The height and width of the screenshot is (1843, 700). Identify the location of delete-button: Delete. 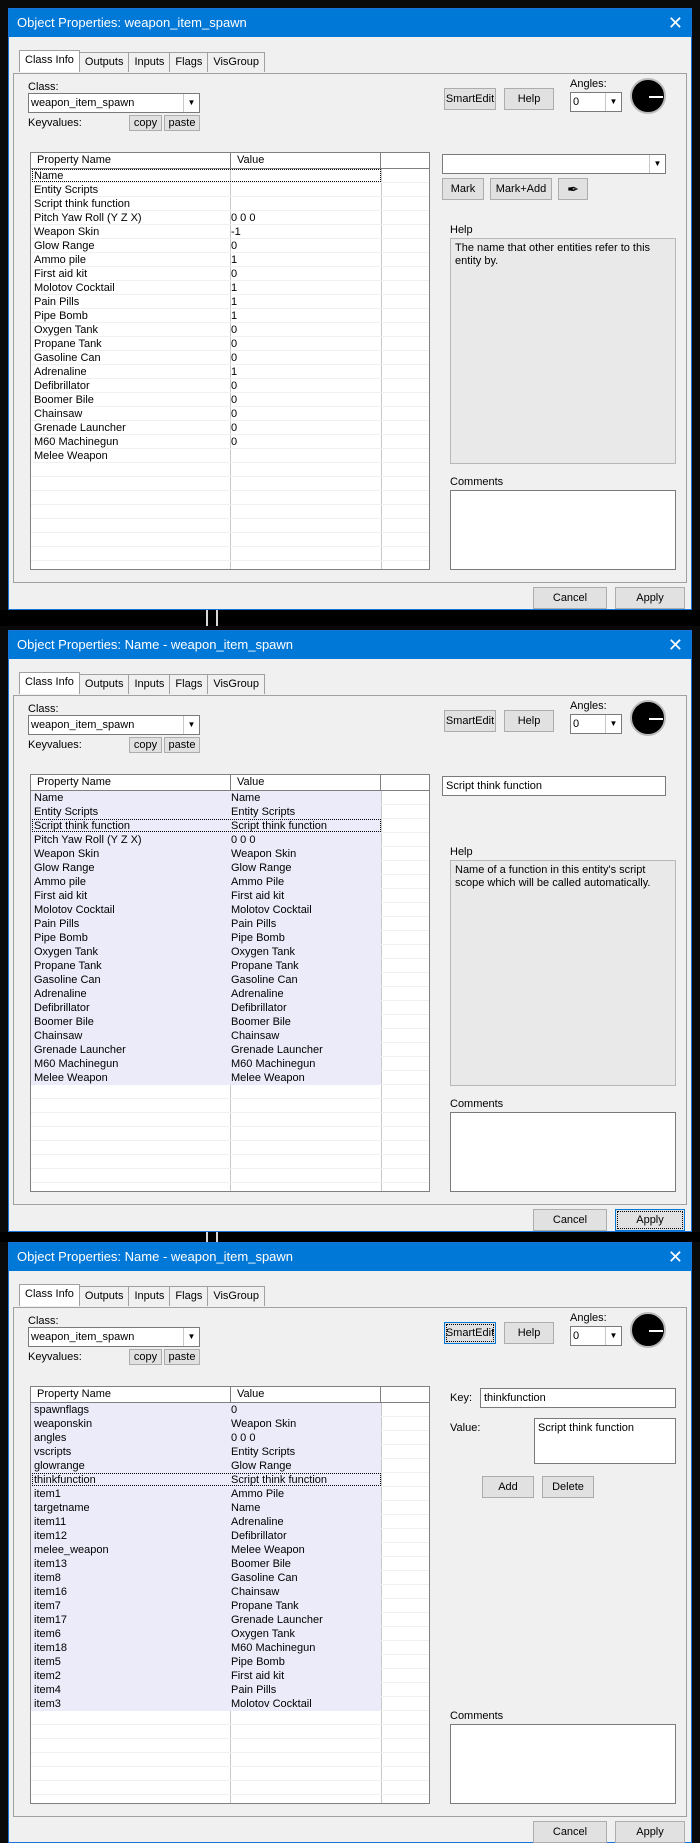
(568, 1487).